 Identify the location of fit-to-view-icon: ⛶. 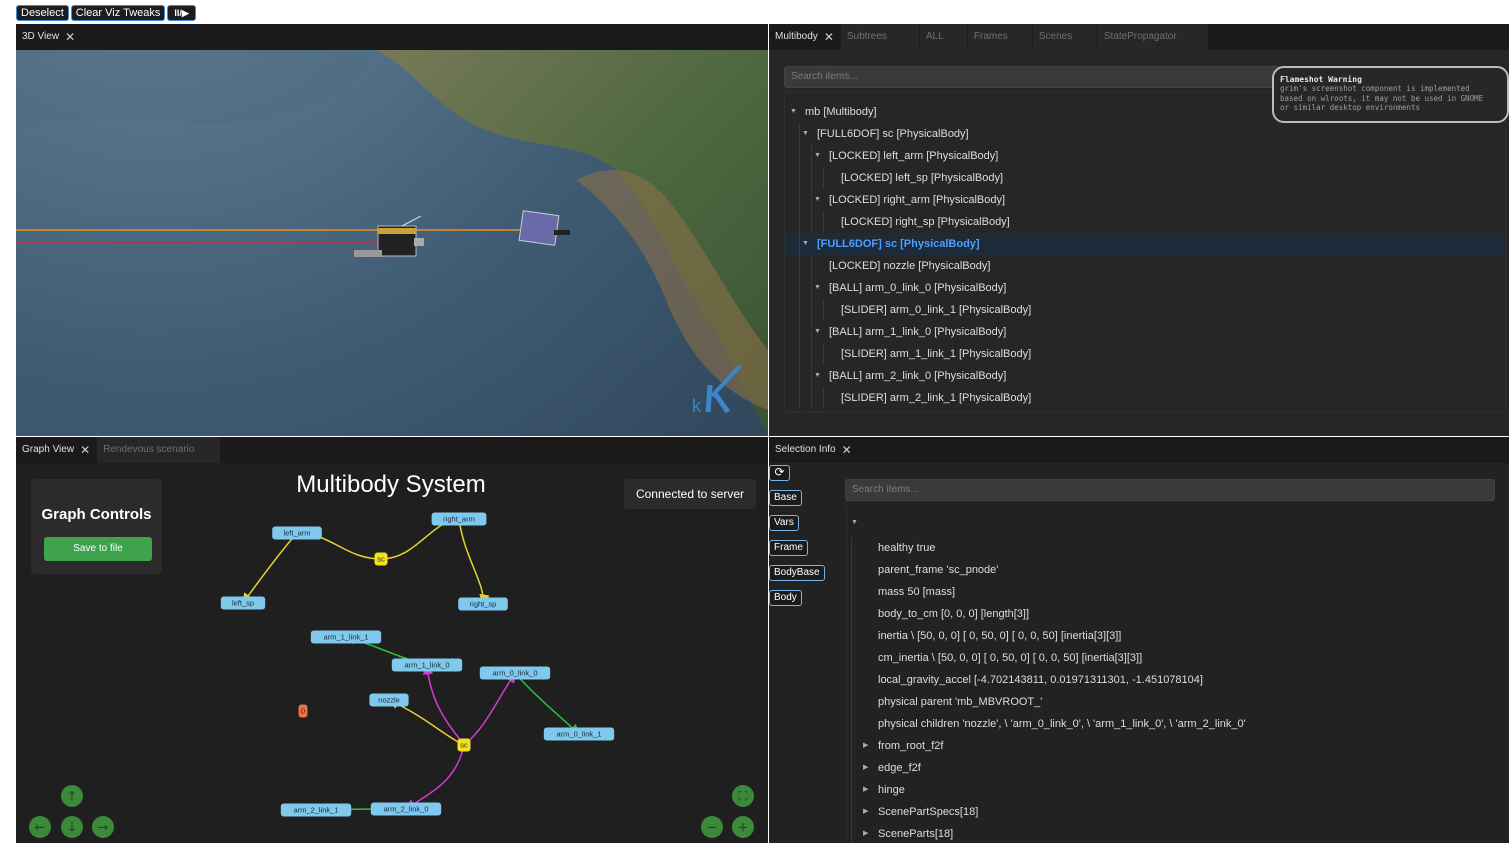
(743, 796).